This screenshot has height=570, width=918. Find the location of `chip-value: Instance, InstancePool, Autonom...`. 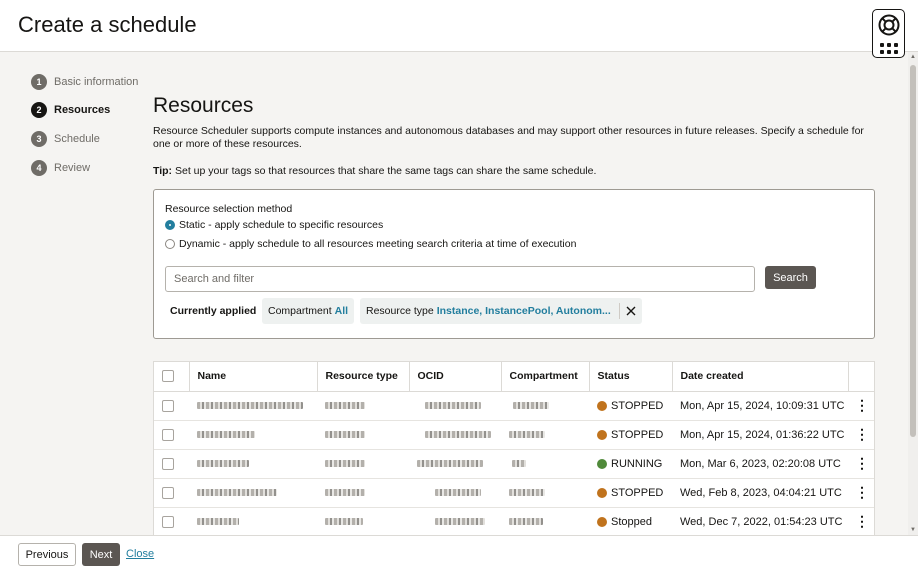

chip-value: Instance, InstancePool, Autonom... is located at coordinates (523, 311).